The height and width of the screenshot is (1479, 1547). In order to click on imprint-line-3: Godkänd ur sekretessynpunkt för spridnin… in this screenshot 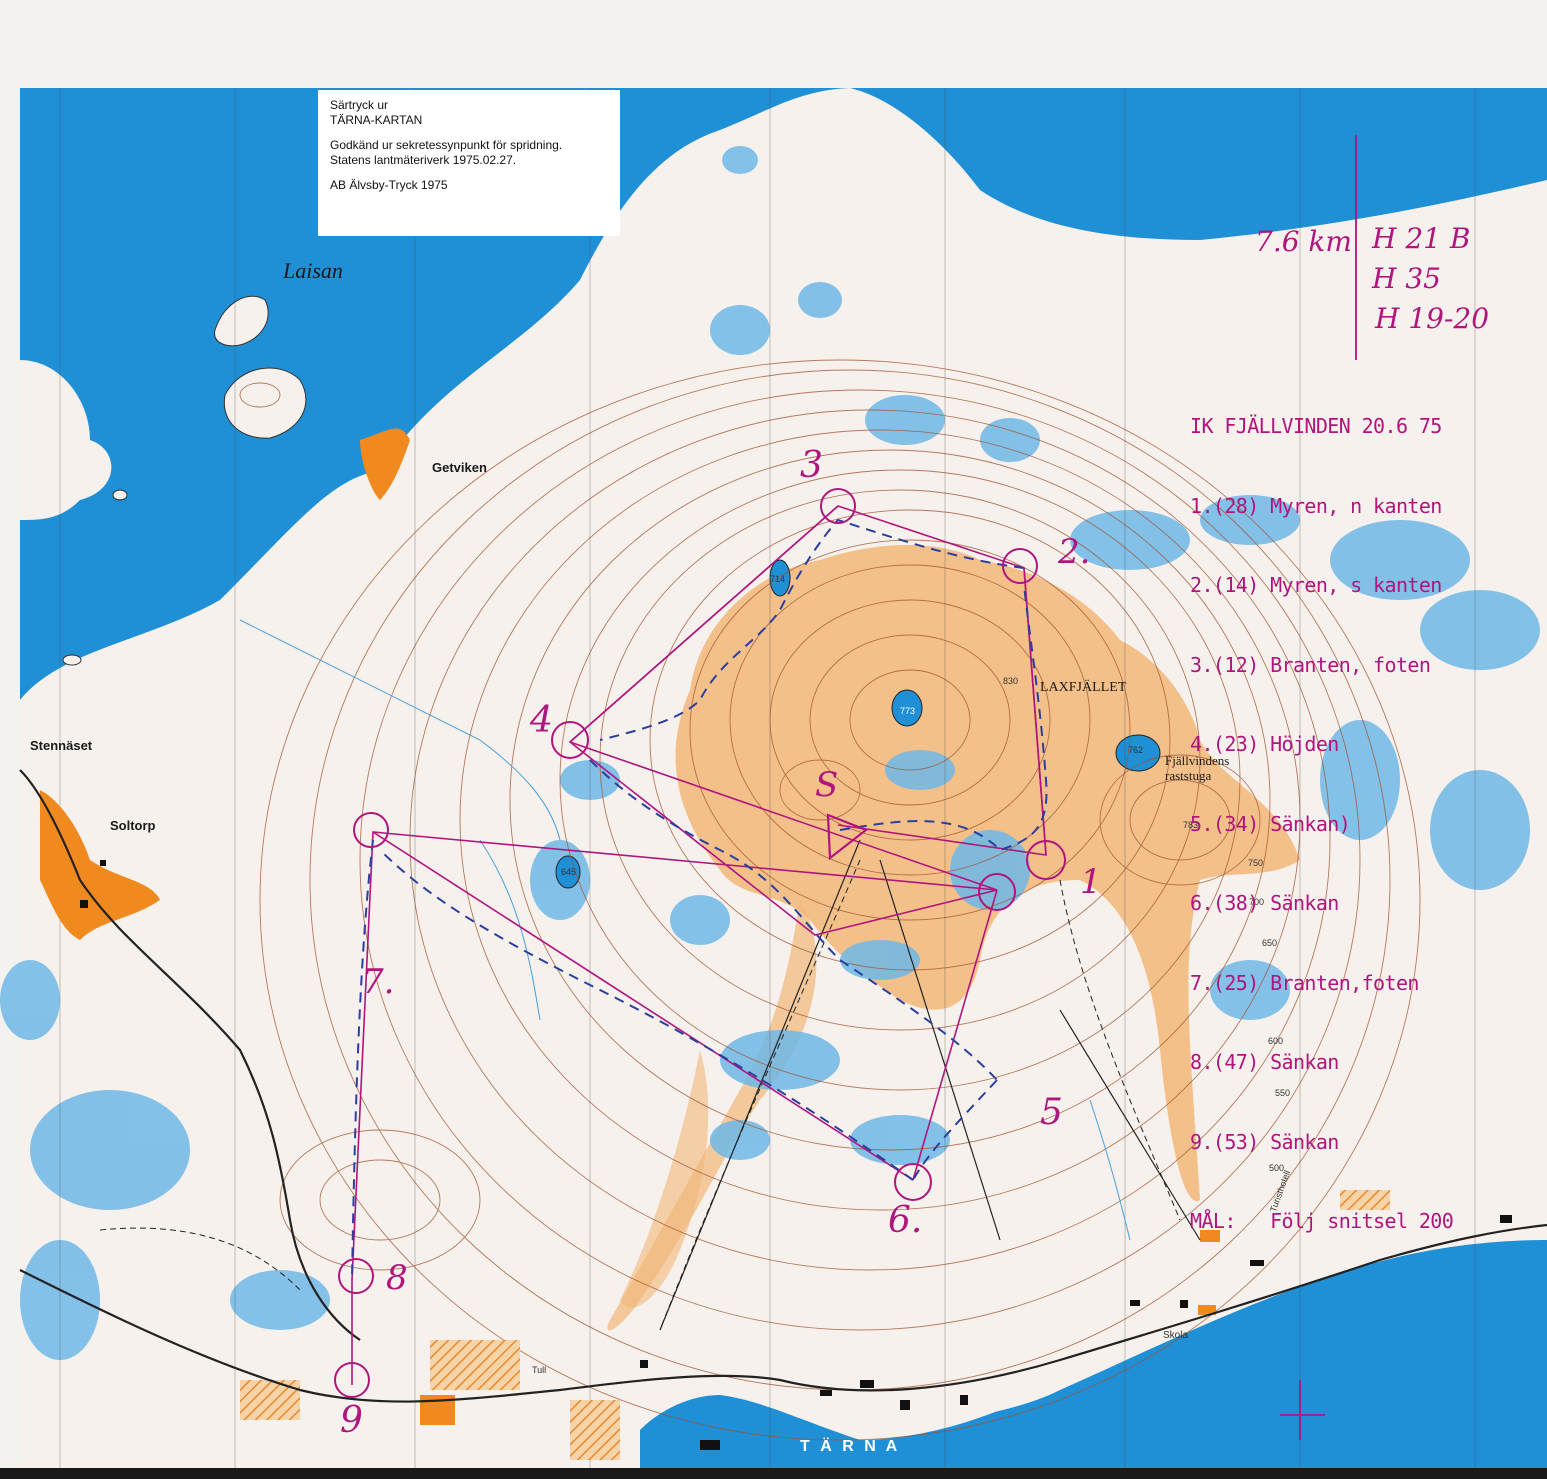, I will do `click(446, 145)`.